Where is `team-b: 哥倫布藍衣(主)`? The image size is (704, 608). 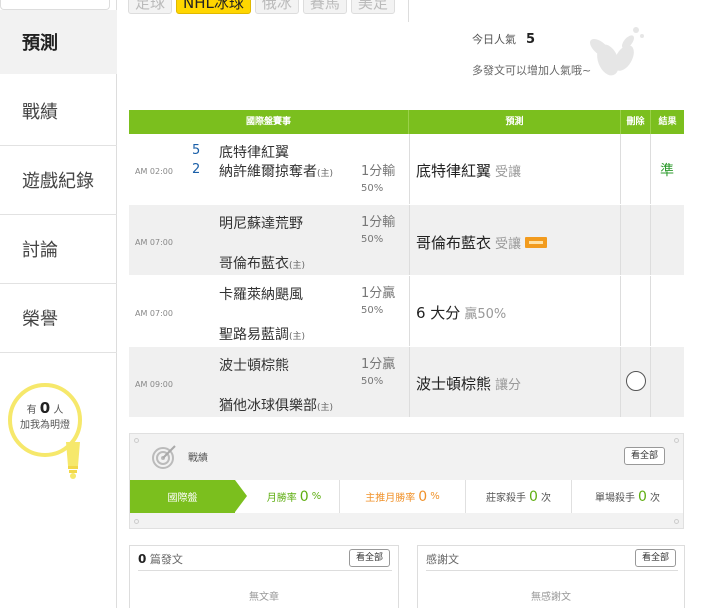
team-b: 哥倫布藍衣(主) is located at coordinates (262, 263).